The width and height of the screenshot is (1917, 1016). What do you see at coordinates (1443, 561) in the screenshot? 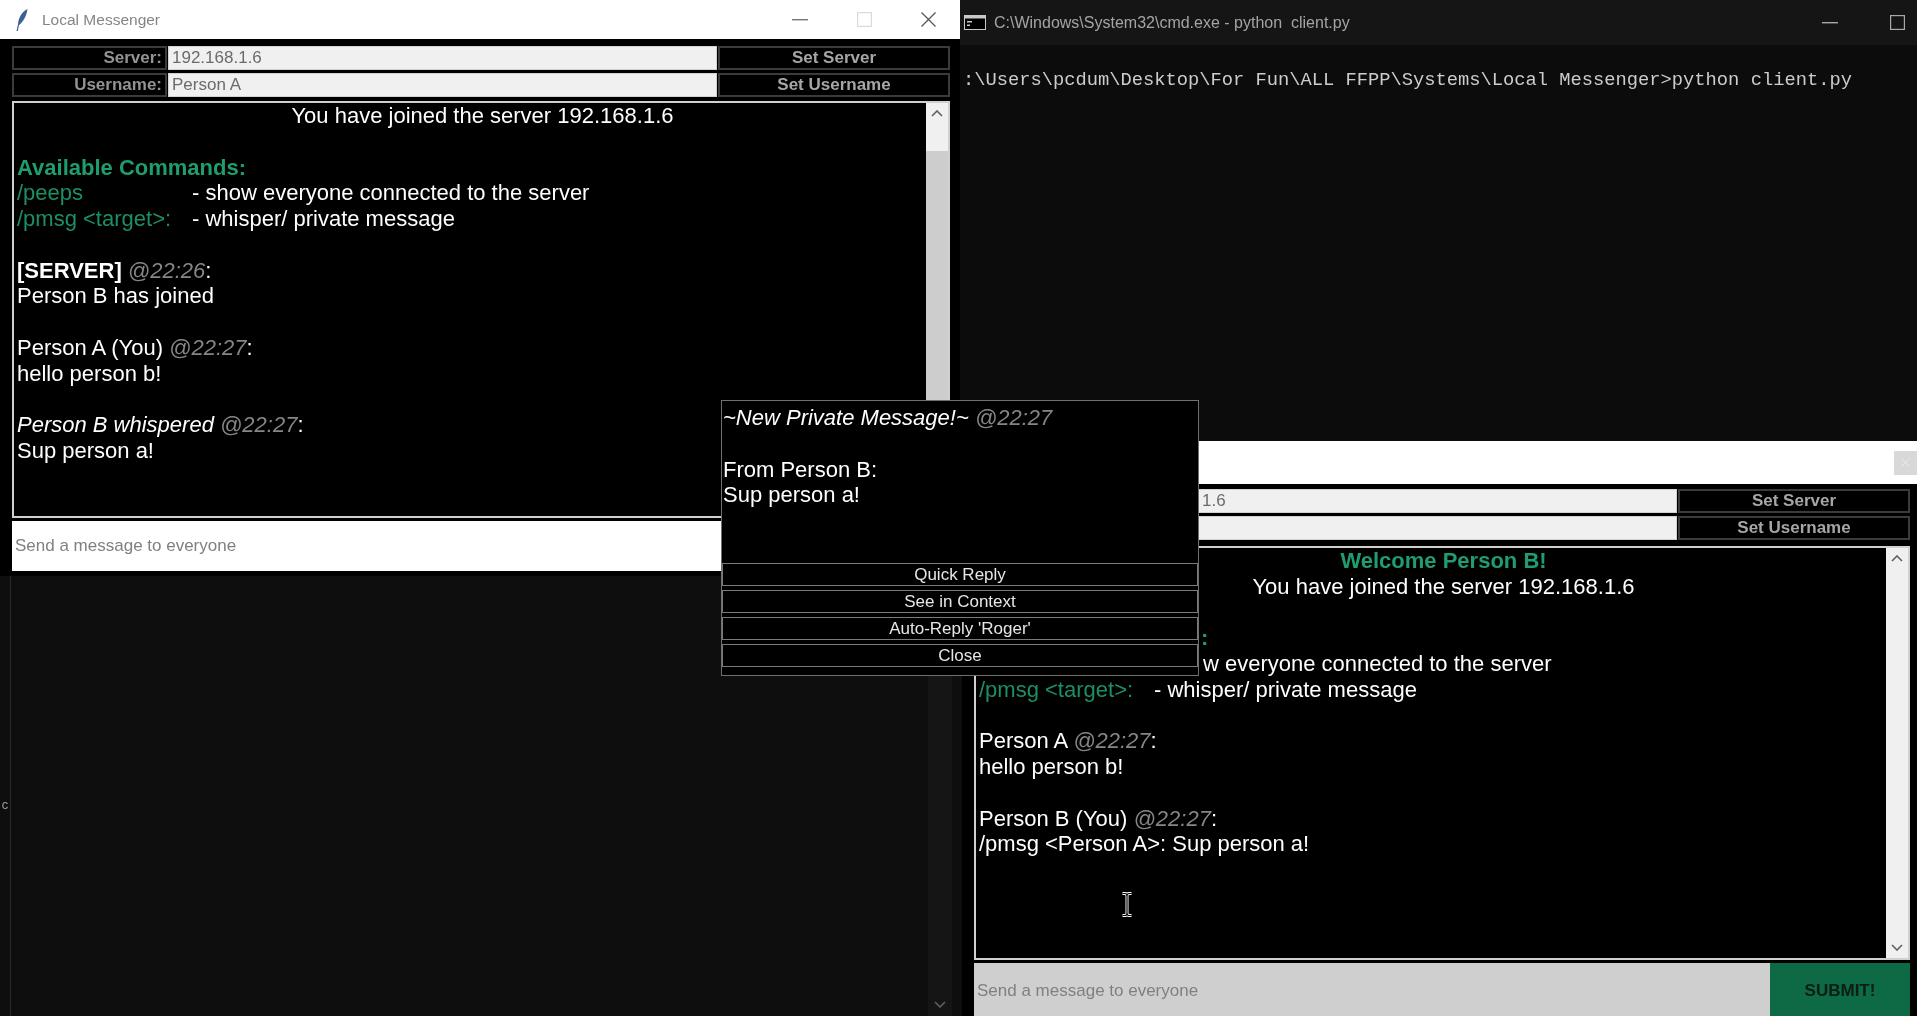
I see `welcome-message: Welcome Person B!` at bounding box center [1443, 561].